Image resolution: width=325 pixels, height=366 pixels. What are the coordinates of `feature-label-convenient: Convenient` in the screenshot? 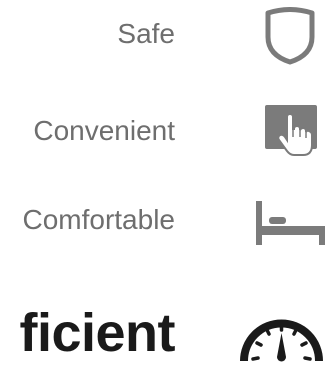 It's located at (104, 130).